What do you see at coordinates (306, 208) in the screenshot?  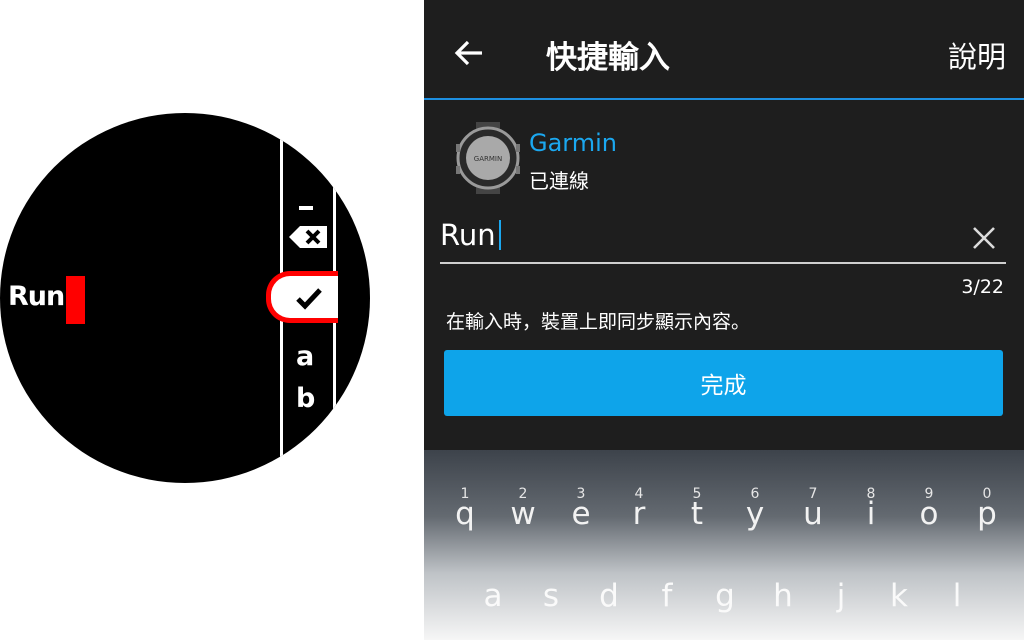 I see `watch-key-dash` at bounding box center [306, 208].